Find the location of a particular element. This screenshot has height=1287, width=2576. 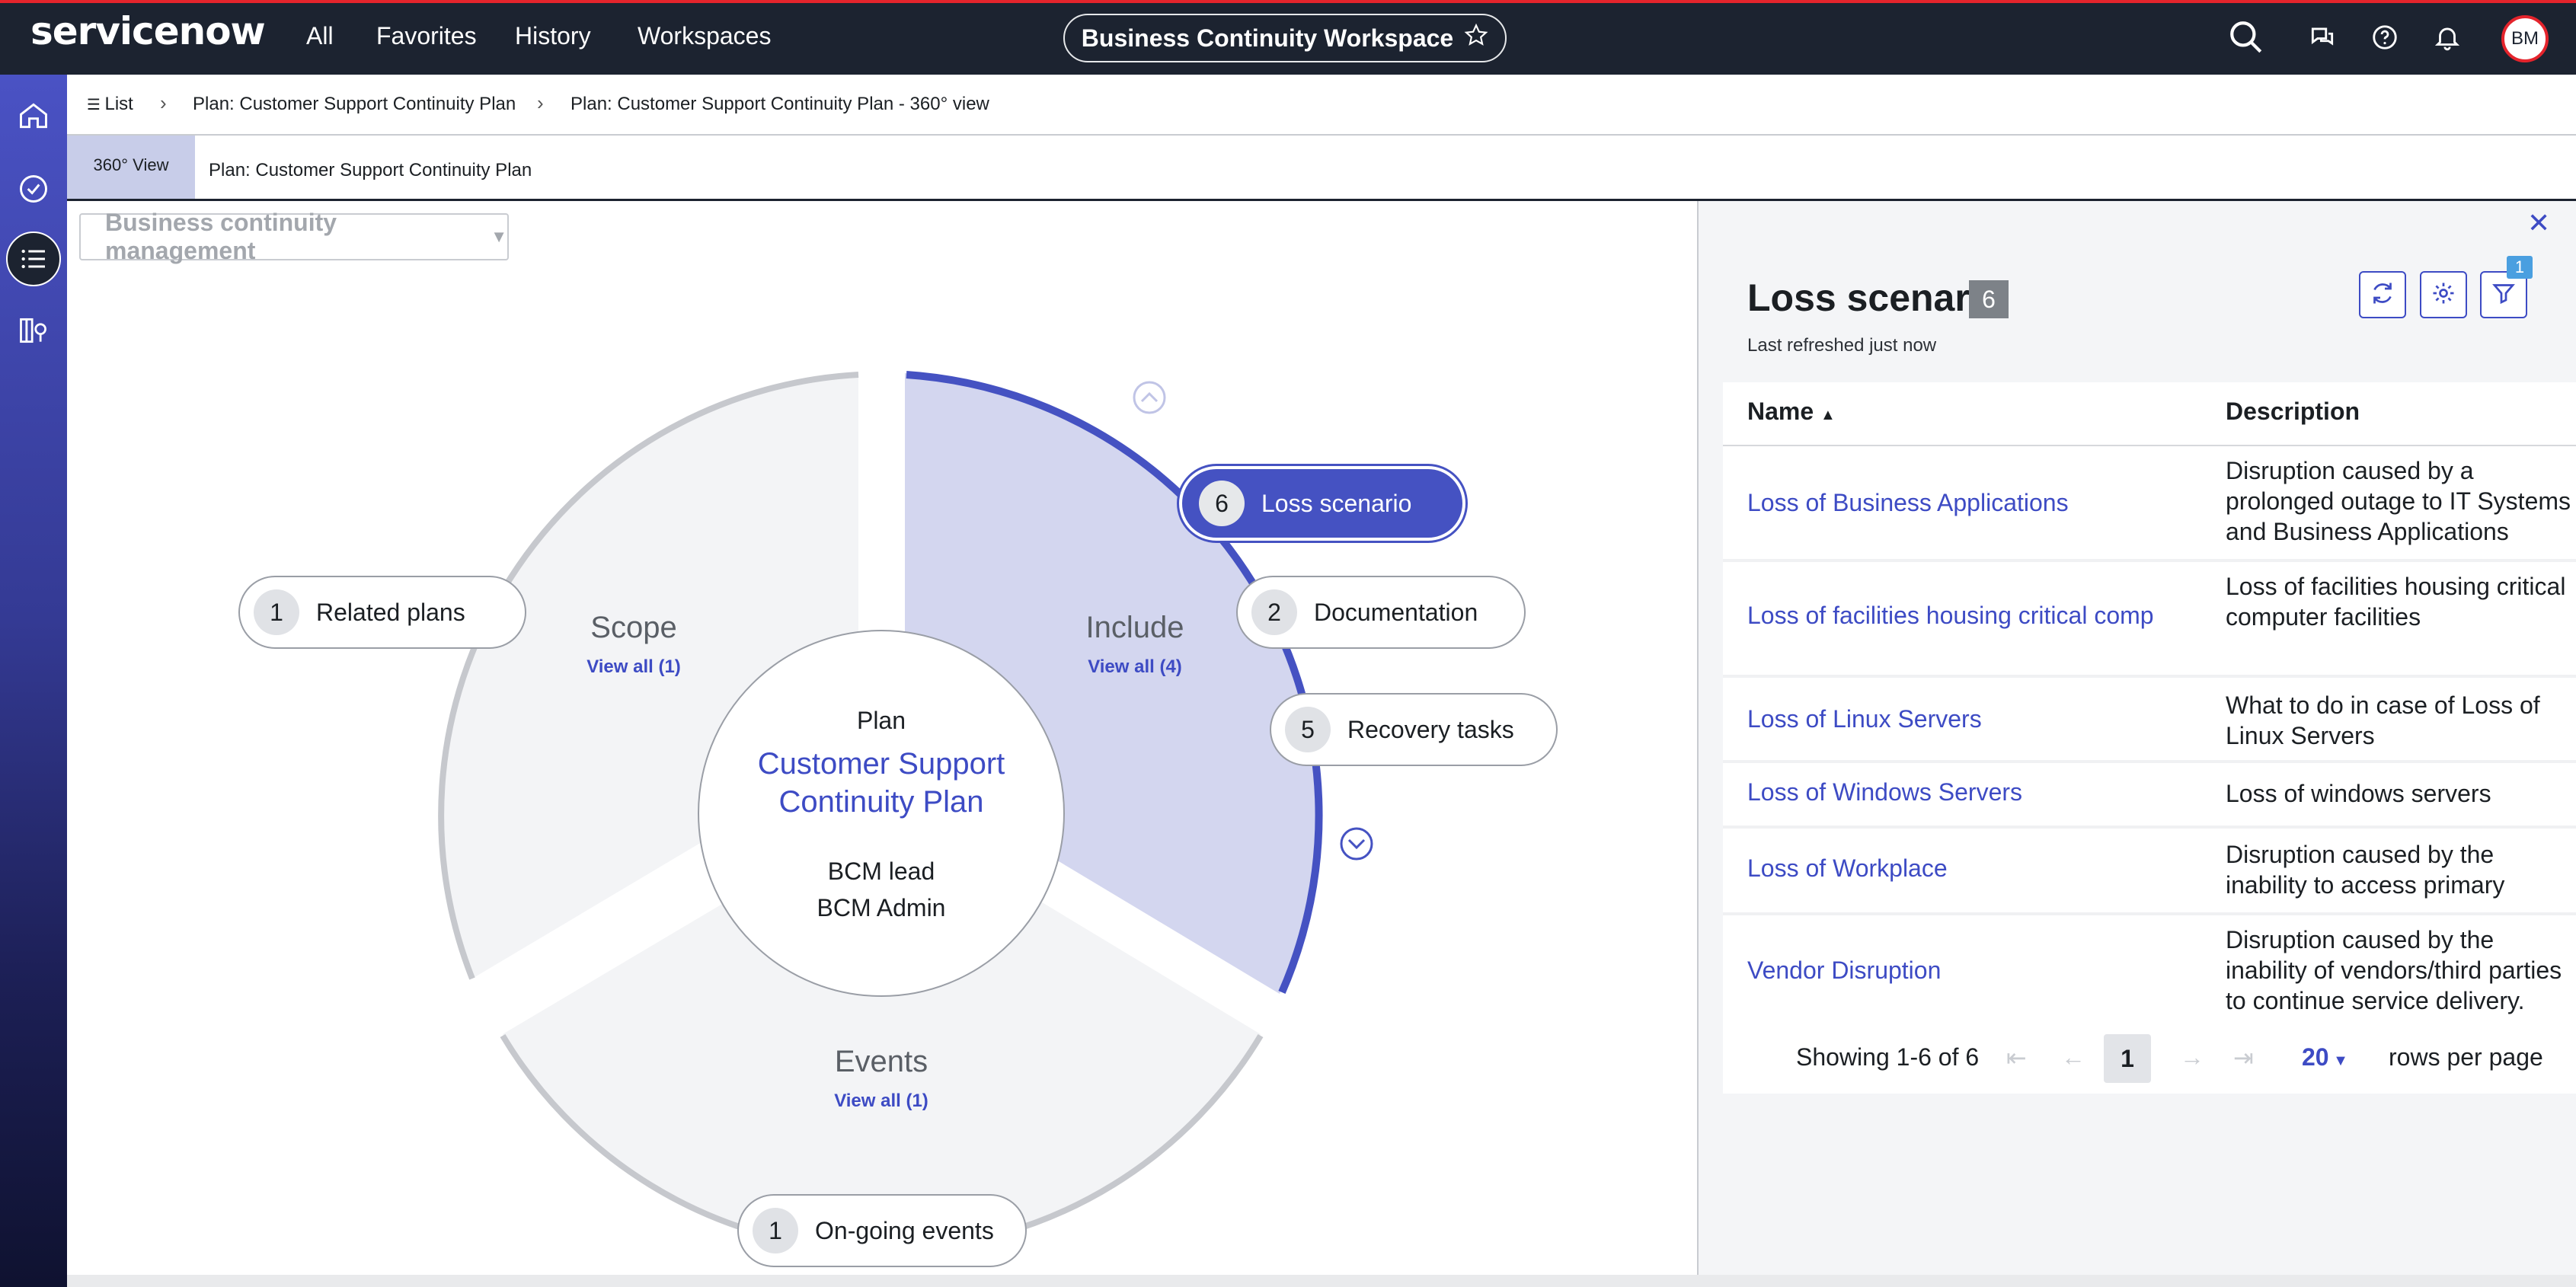

close-icon: ✕ is located at coordinates (2539, 223).